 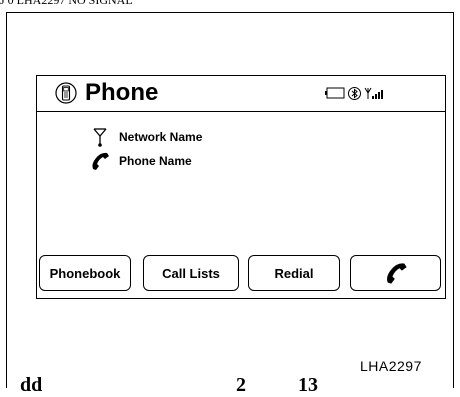 I want to click on bottom-cut-text-2: 2, so click(x=241, y=385).